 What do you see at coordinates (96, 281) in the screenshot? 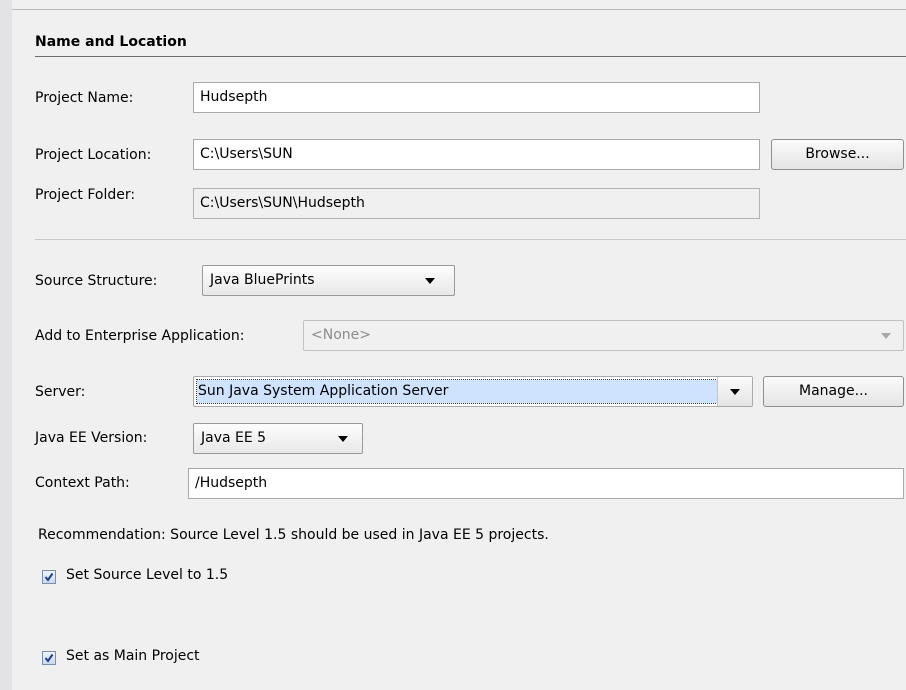
I see `source-structure-label: Source Structure:` at bounding box center [96, 281].